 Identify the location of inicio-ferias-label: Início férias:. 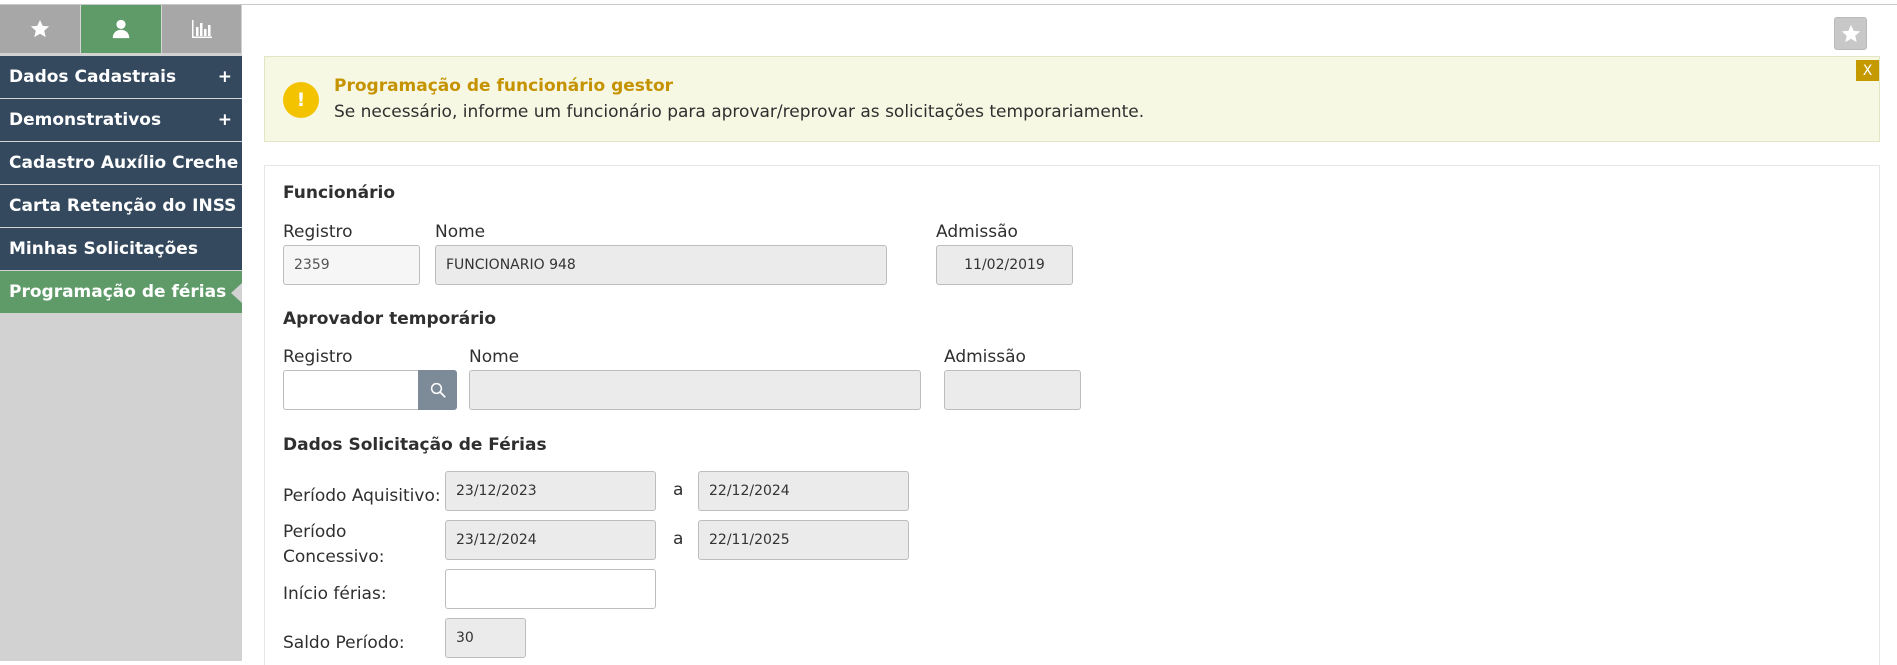
(335, 594).